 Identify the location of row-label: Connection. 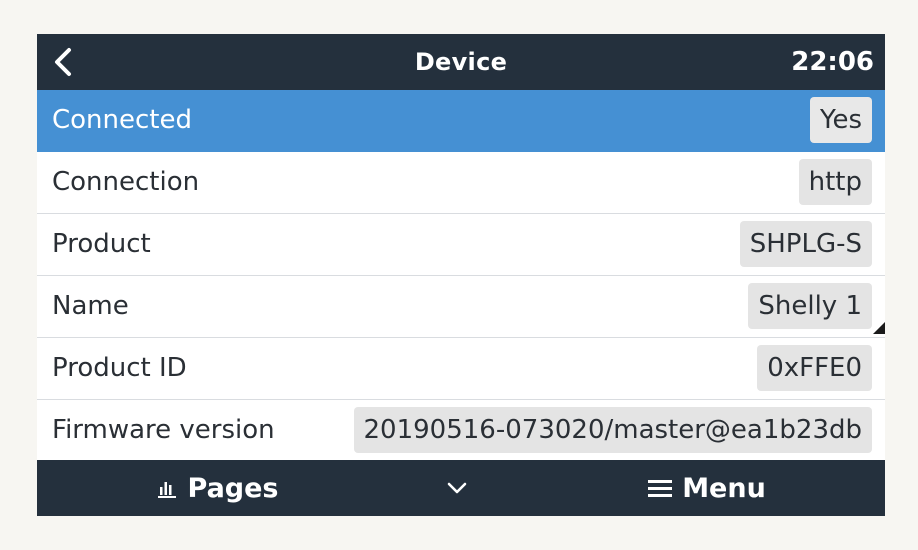
(126, 182).